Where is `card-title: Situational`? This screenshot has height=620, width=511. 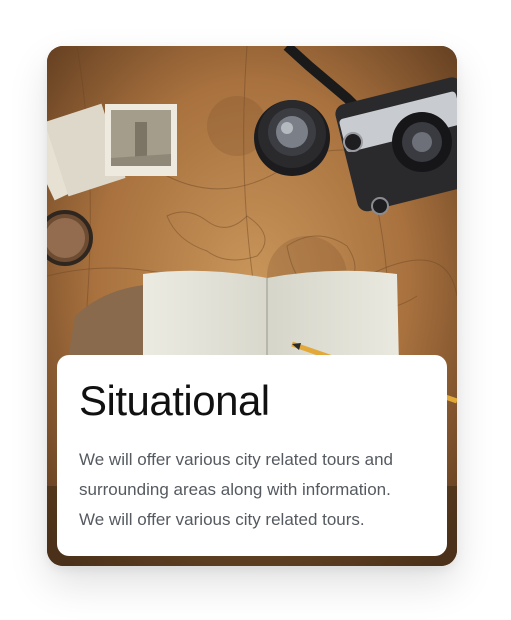 card-title: Situational is located at coordinates (174, 400).